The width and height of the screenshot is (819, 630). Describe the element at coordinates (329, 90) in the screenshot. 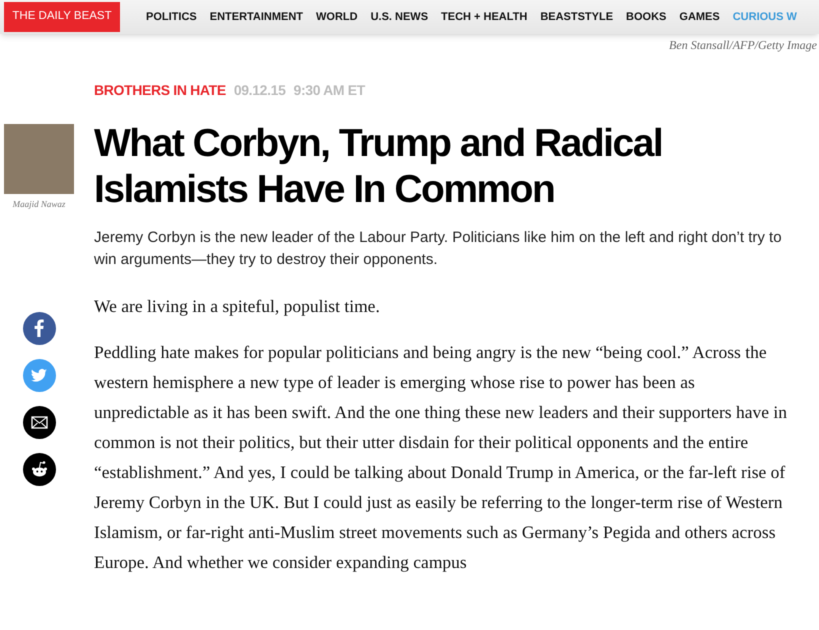

I see `article-time: 9:30 AM ET` at that location.